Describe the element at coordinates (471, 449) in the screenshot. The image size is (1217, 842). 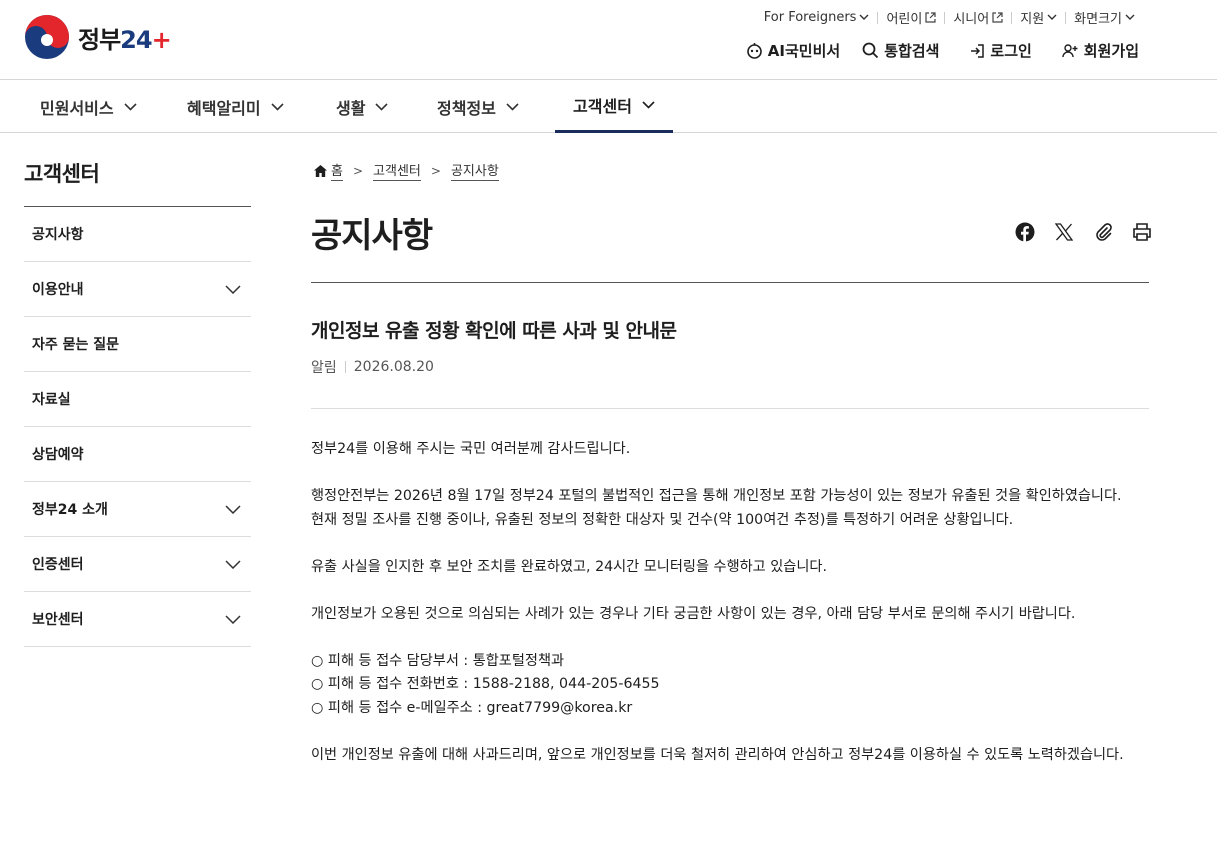
I see `post-paragraph: 정부24를 이용해 주시는 국민 여러분께 감사드립니다.` at that location.